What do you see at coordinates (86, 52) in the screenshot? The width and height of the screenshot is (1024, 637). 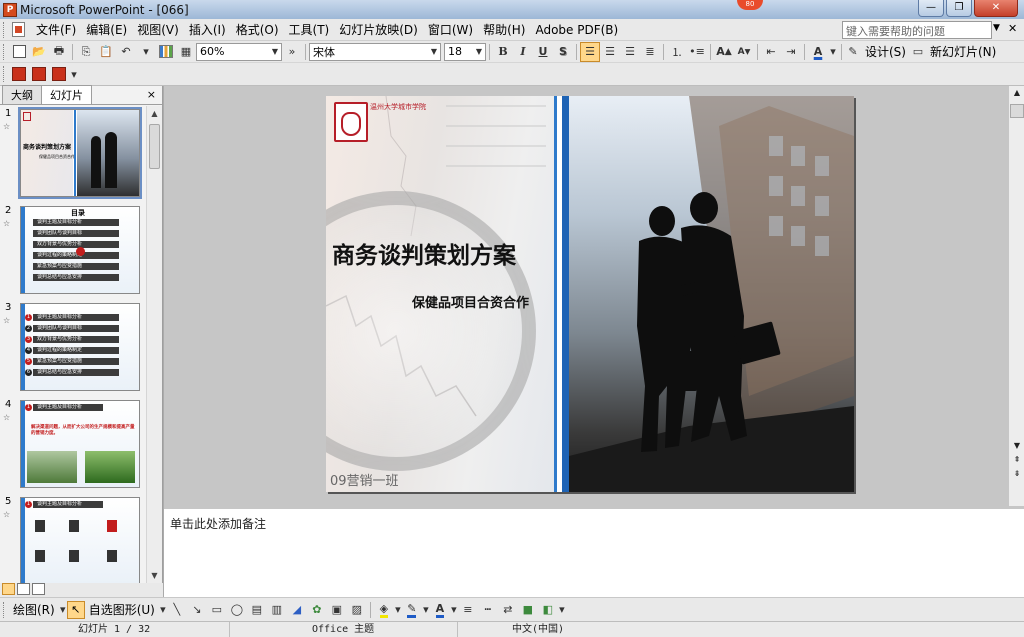 I see `copy-button: ⎘` at bounding box center [86, 52].